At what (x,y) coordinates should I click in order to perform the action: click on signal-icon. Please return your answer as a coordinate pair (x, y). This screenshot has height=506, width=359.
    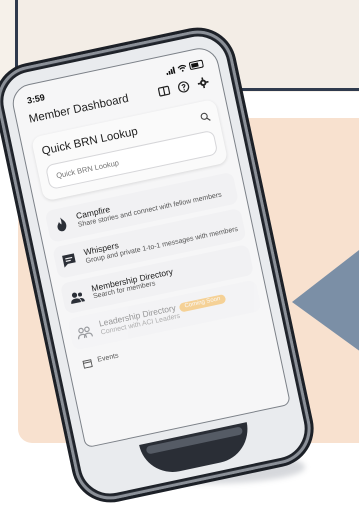
    Looking at the image, I should click on (171, 70).